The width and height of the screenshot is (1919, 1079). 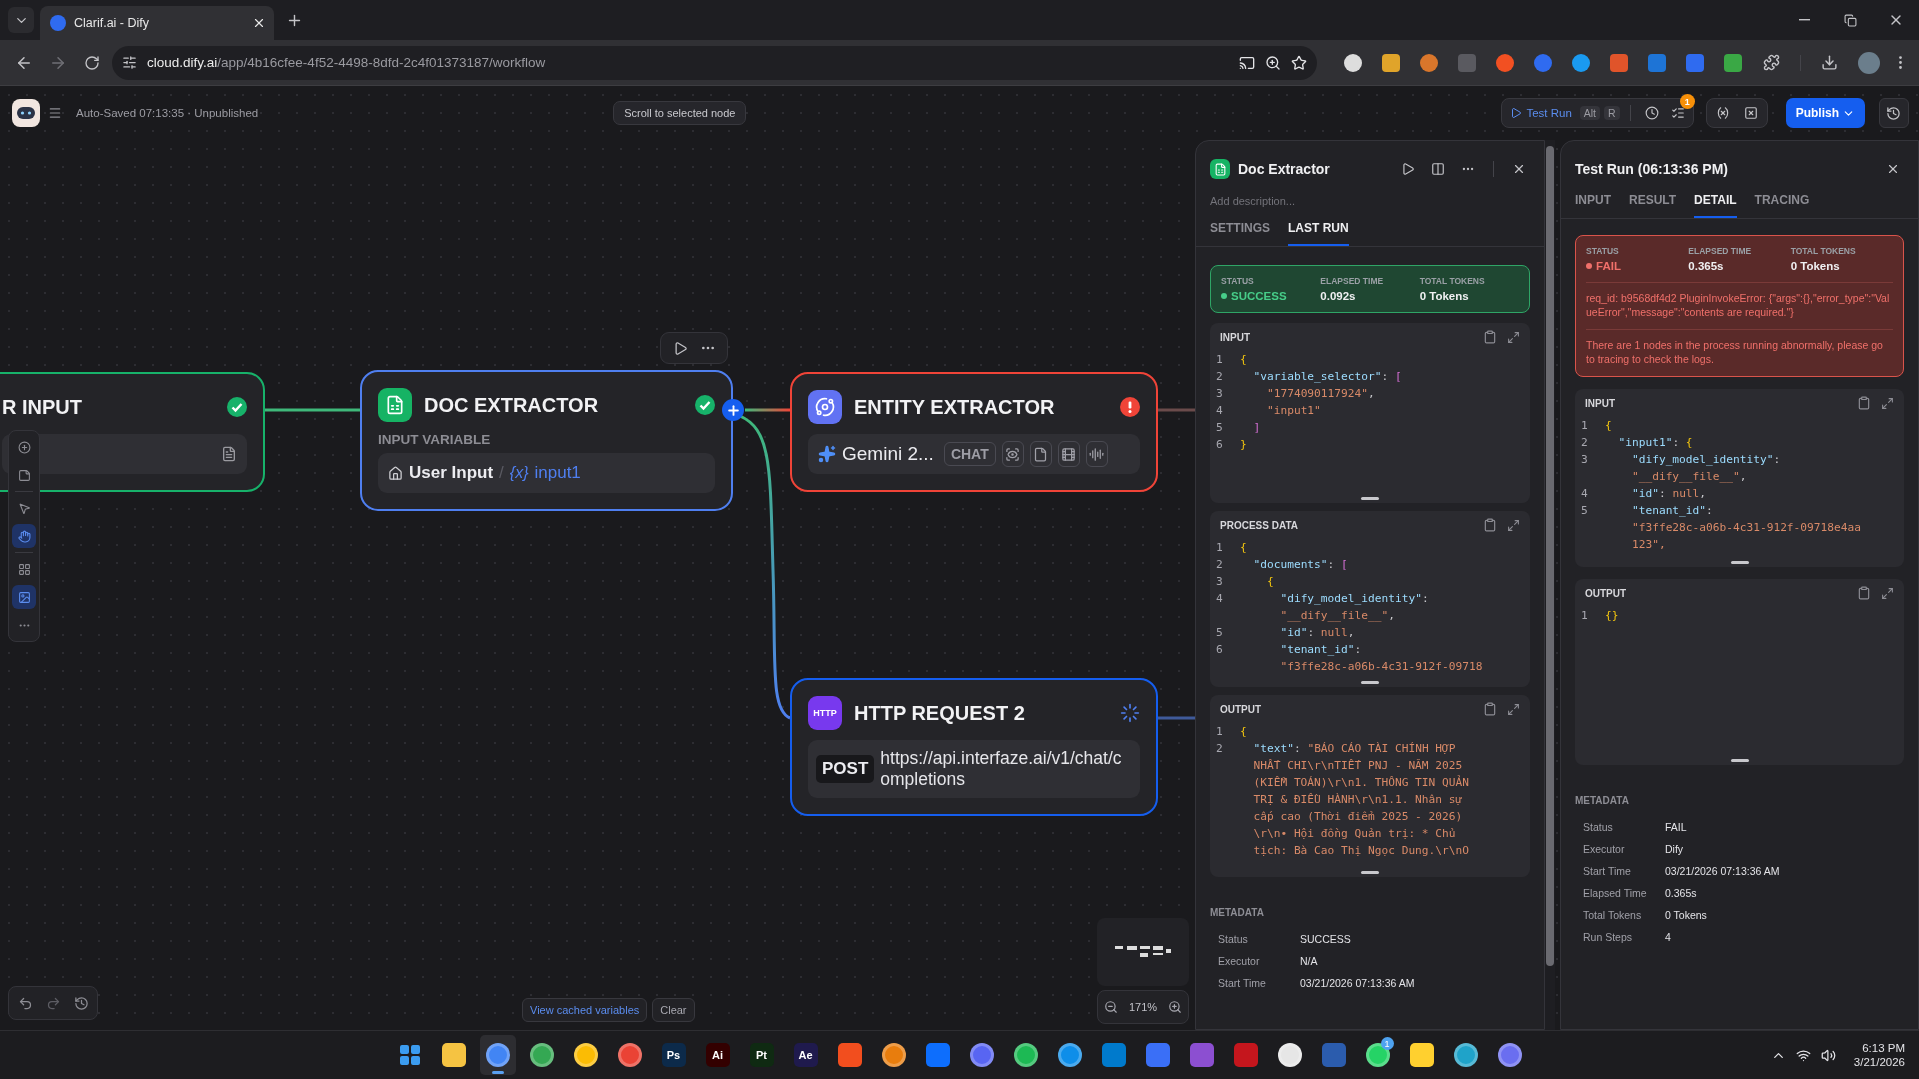 What do you see at coordinates (24, 597) in the screenshot?
I see `minimap-tool-button` at bounding box center [24, 597].